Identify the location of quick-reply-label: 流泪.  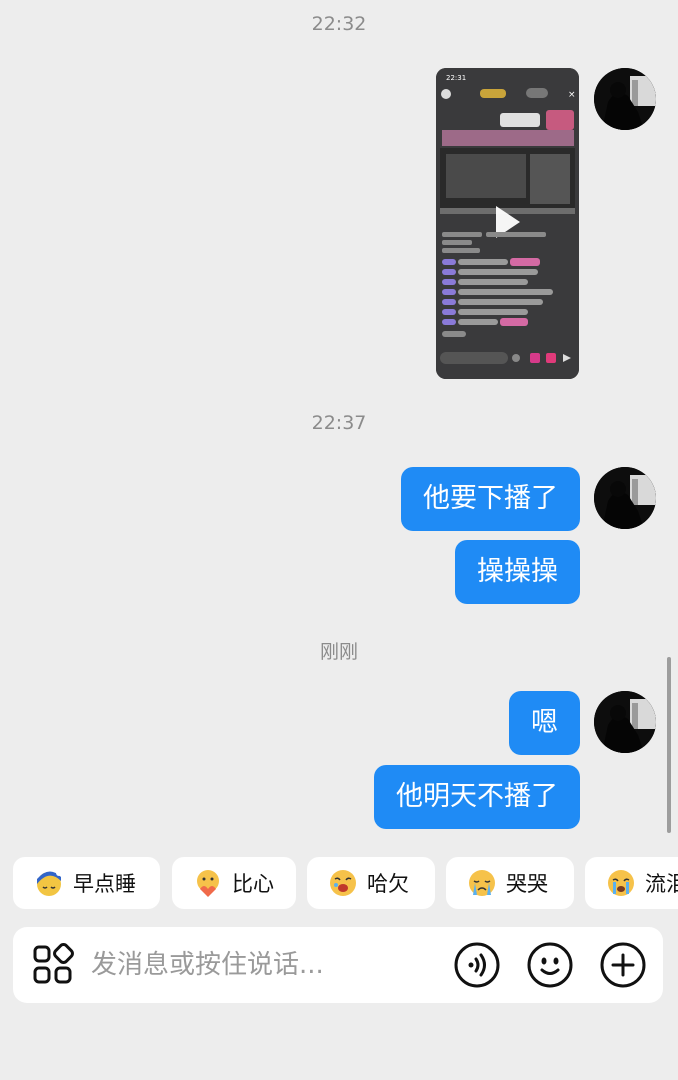
(661, 884).